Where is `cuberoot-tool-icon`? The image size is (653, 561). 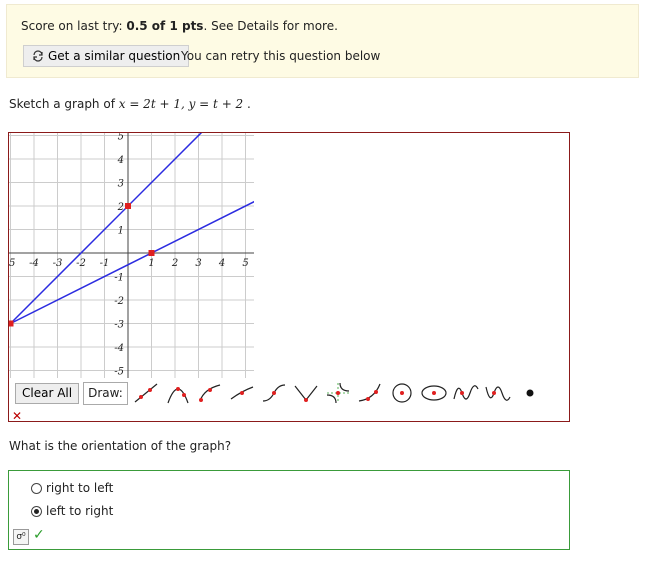
cuberoot-tool-icon is located at coordinates (274, 393).